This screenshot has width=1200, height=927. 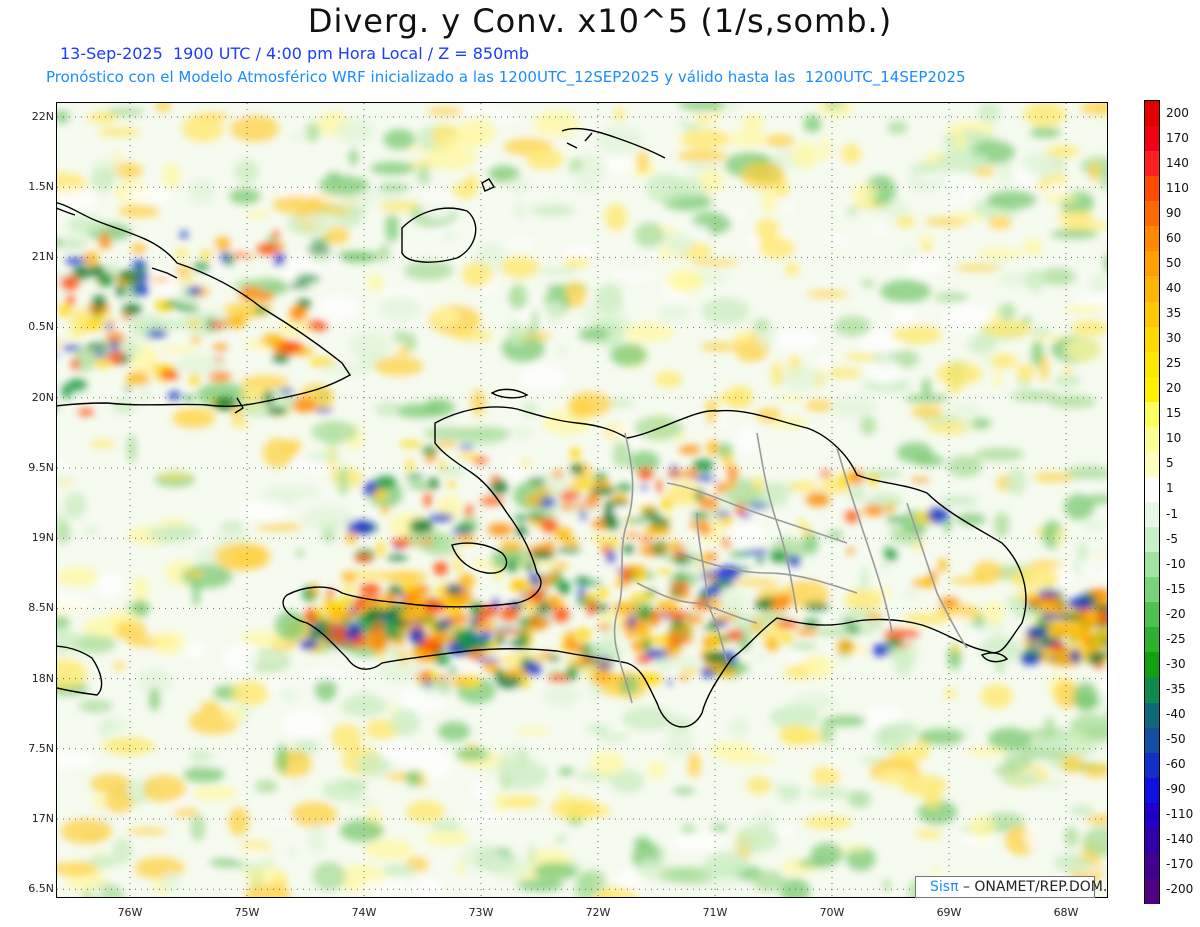 I want to click on color-scale-label: -170, so click(x=1180, y=864).